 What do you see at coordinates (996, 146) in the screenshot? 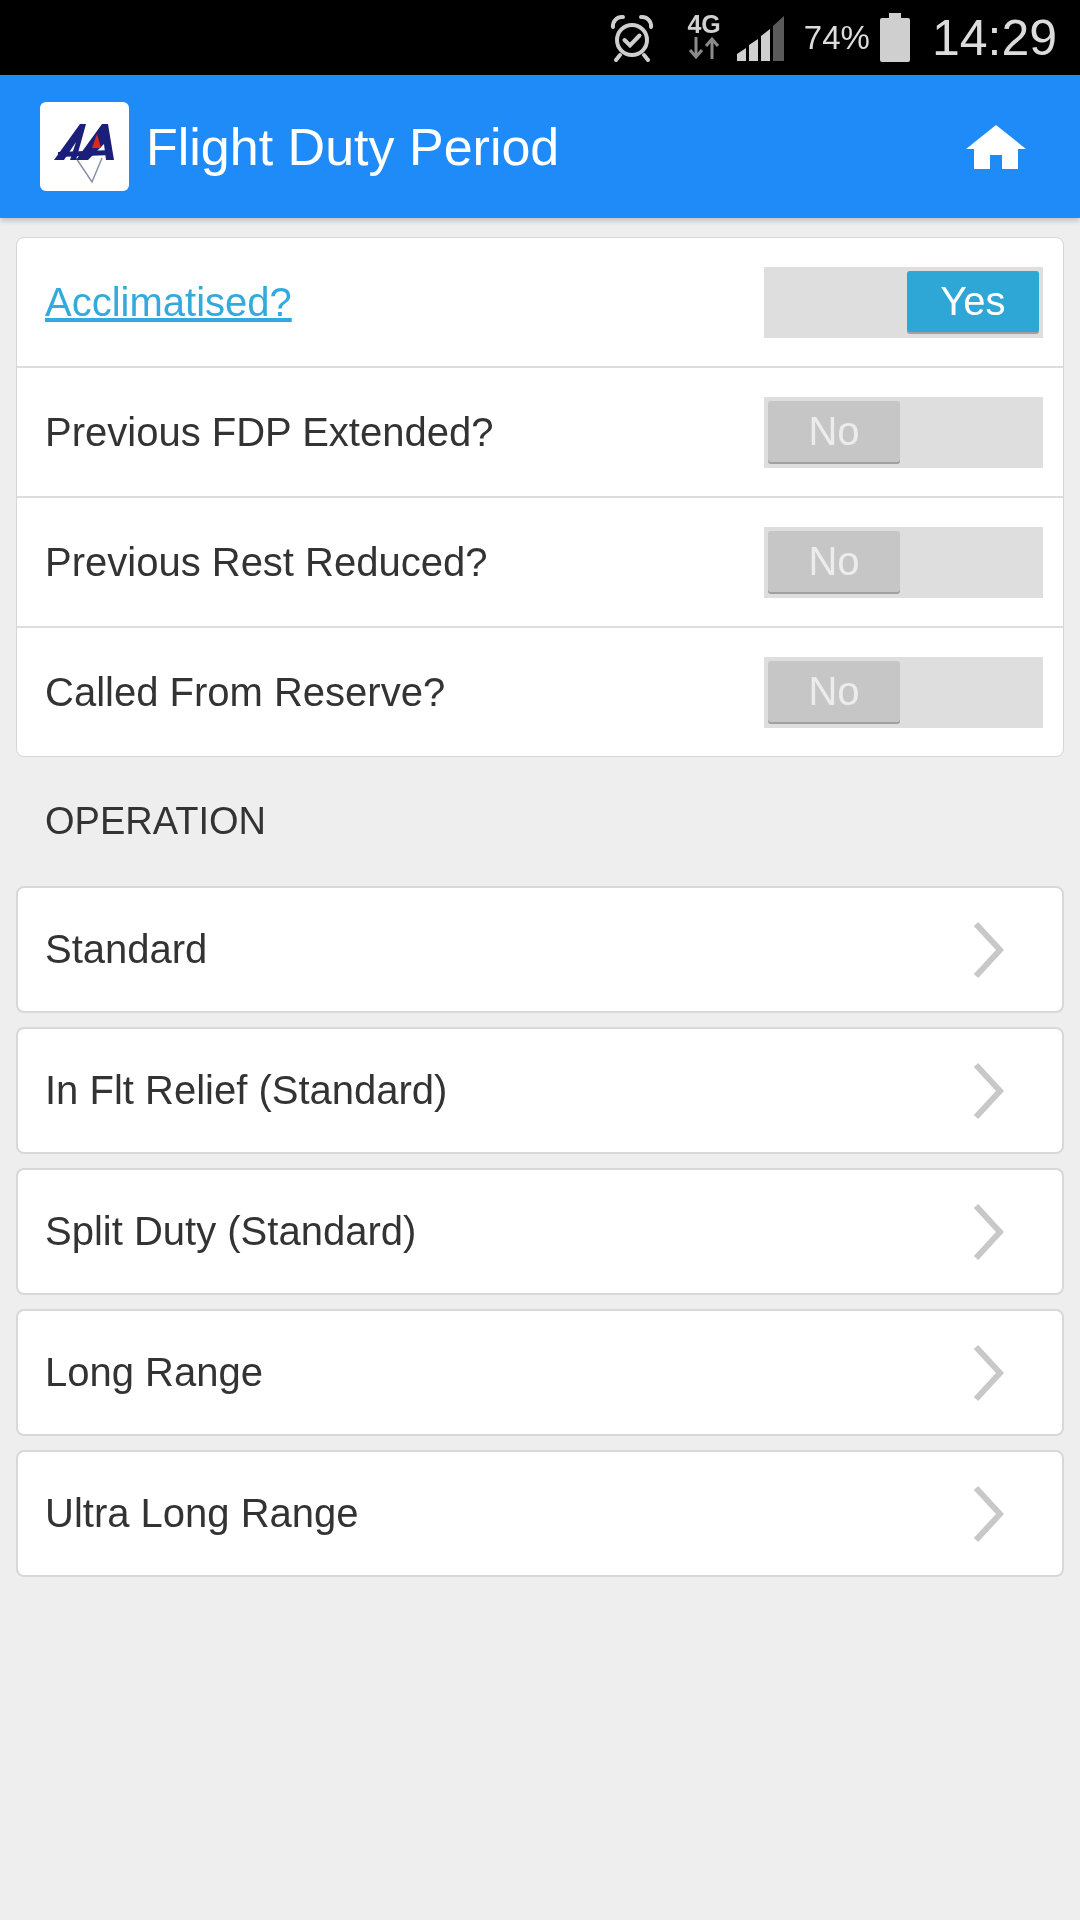
I see `home-icon` at bounding box center [996, 146].